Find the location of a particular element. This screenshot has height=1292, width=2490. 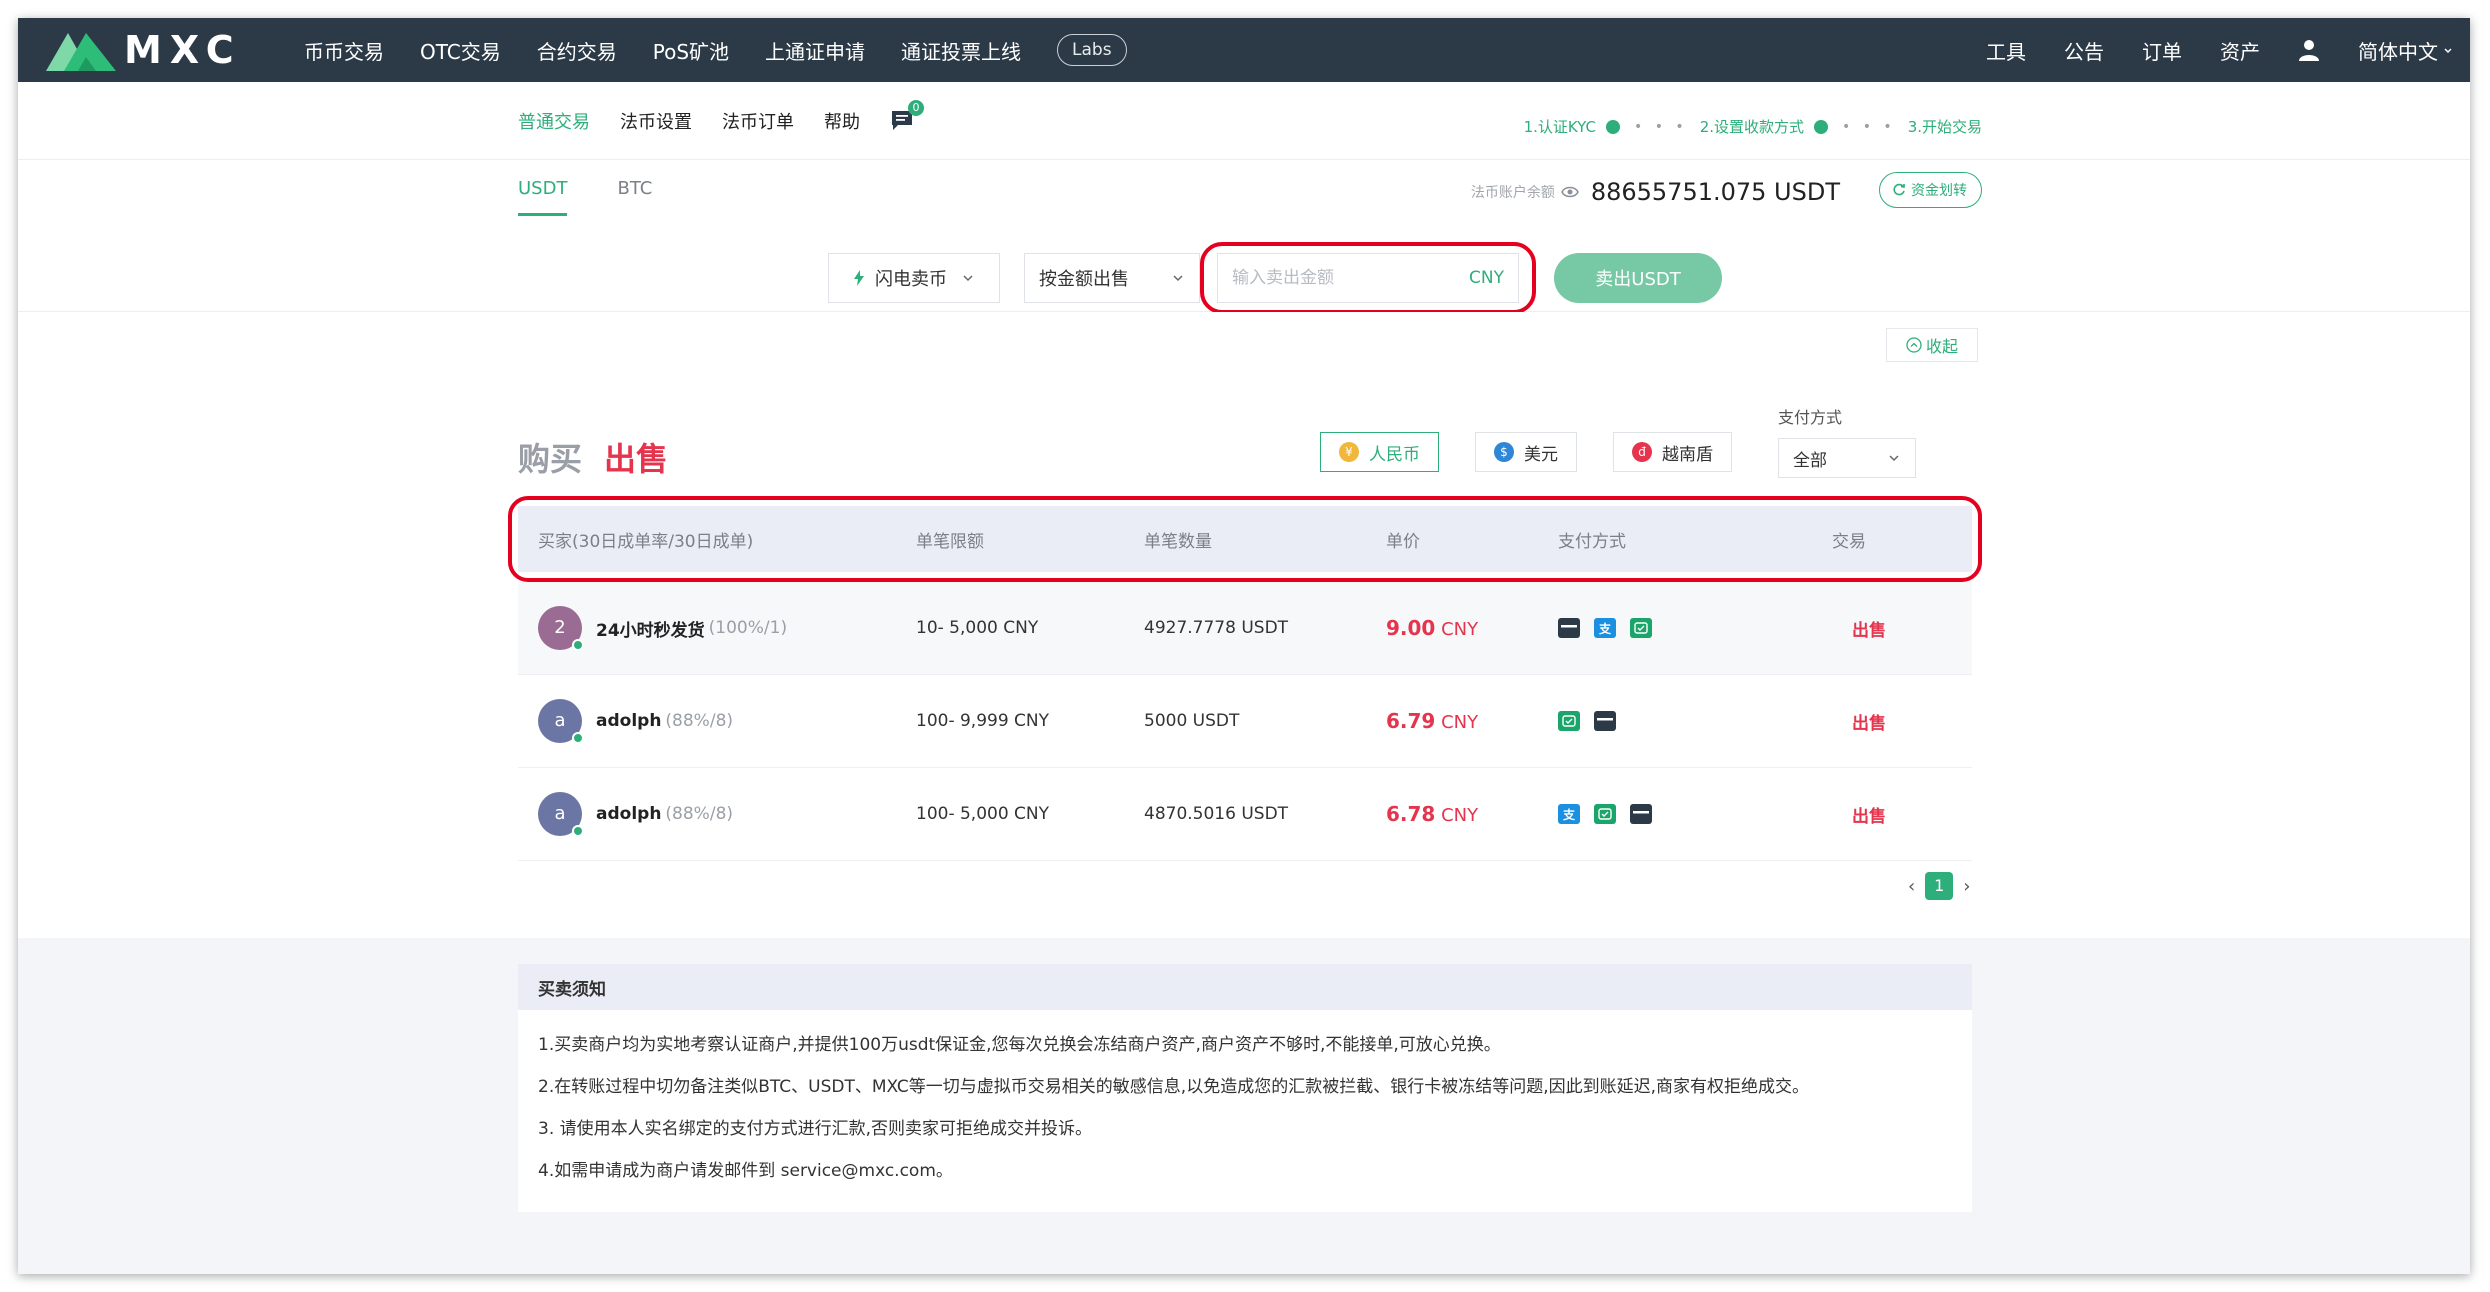

mxc-logo-icon is located at coordinates (81, 52).